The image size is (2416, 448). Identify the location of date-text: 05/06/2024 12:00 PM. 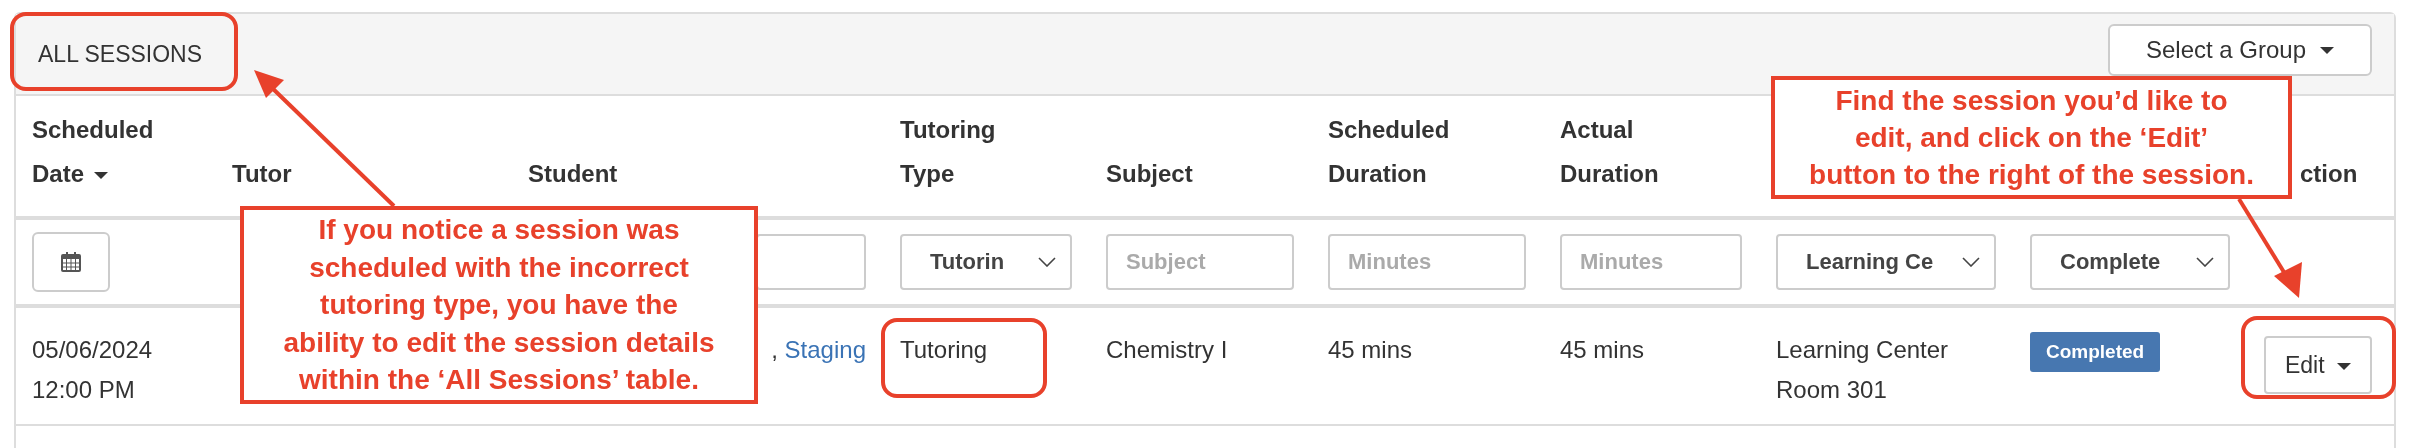
(92, 369).